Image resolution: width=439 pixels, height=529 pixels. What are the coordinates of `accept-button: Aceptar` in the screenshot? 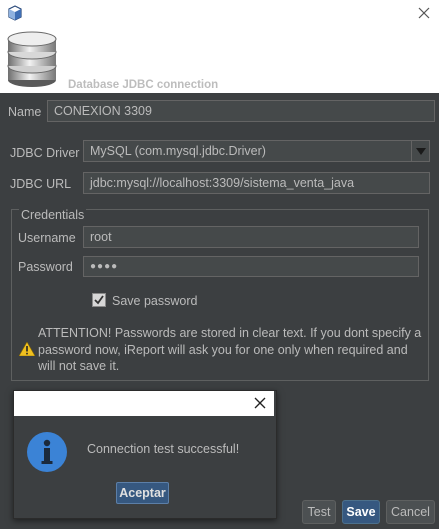 It's located at (142, 493).